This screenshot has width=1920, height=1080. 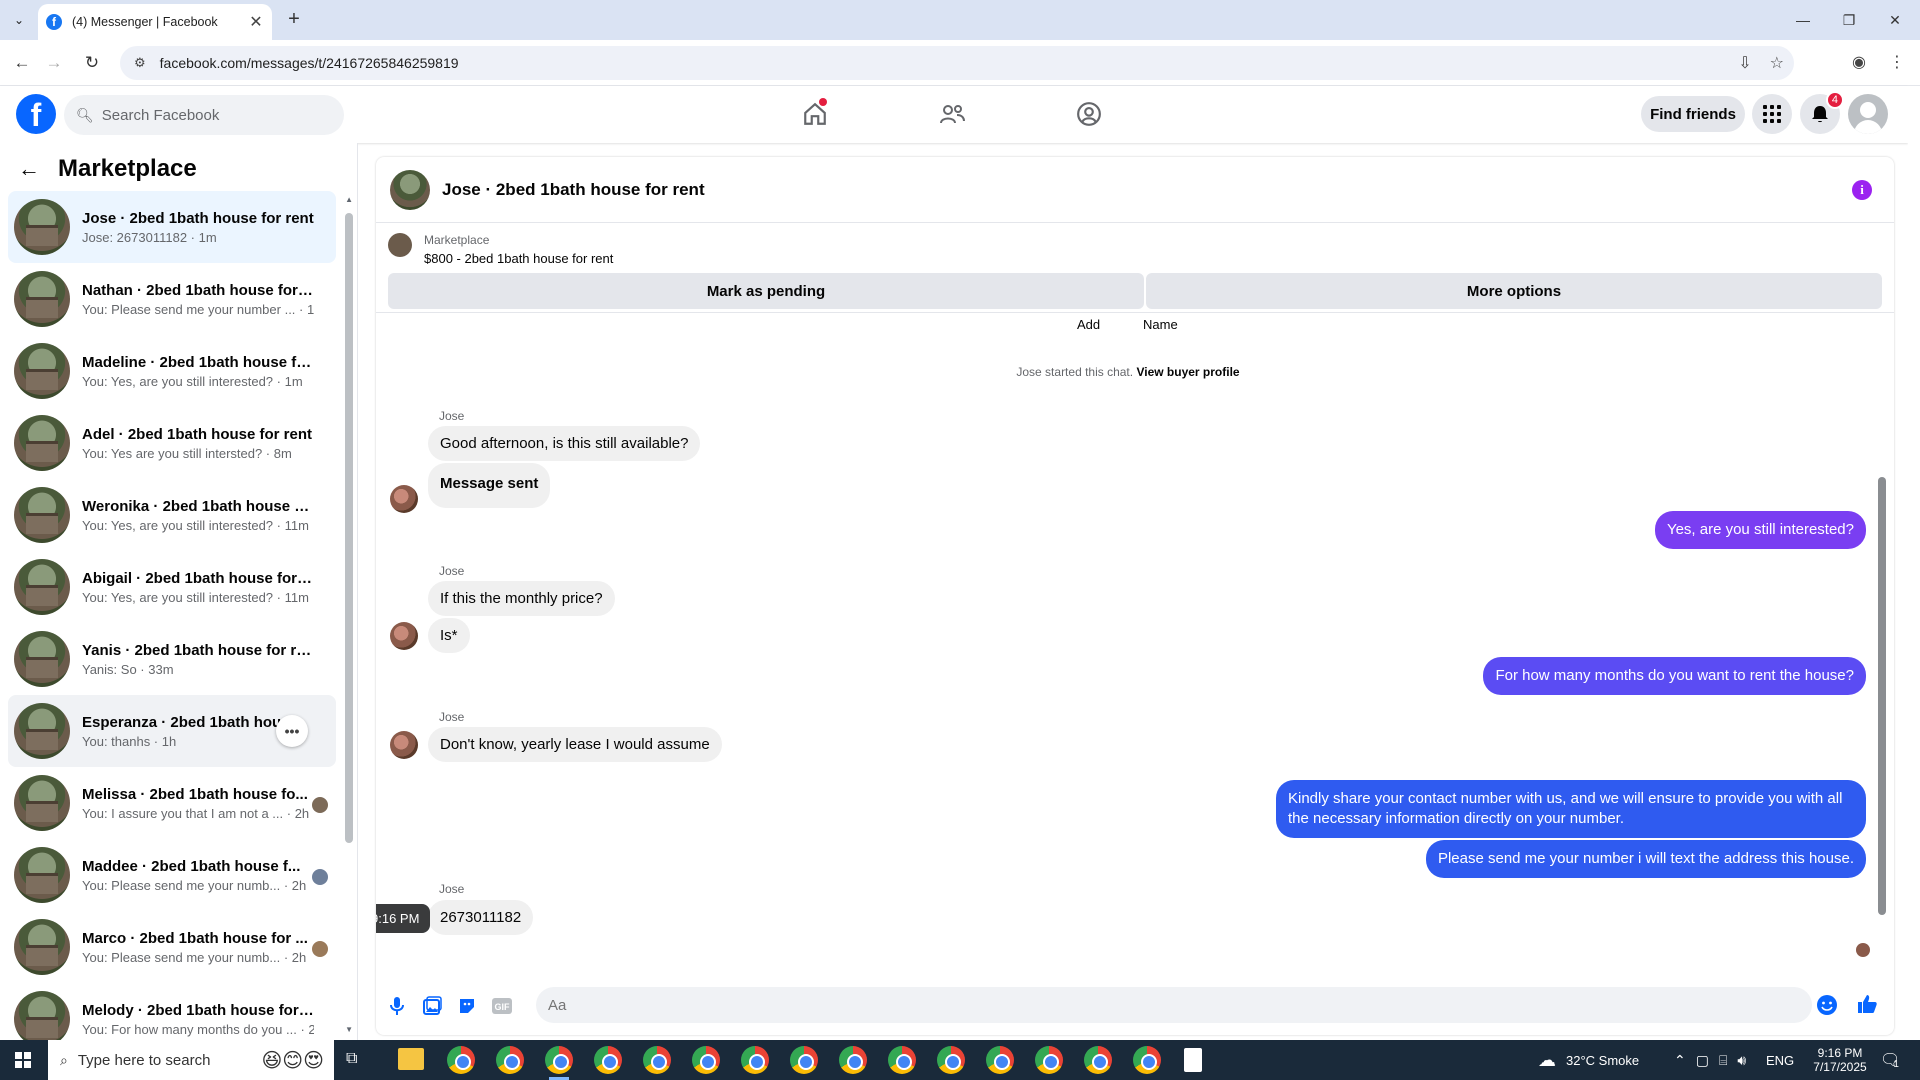 What do you see at coordinates (1723, 1060) in the screenshot?
I see `network-icon: ⌸` at bounding box center [1723, 1060].